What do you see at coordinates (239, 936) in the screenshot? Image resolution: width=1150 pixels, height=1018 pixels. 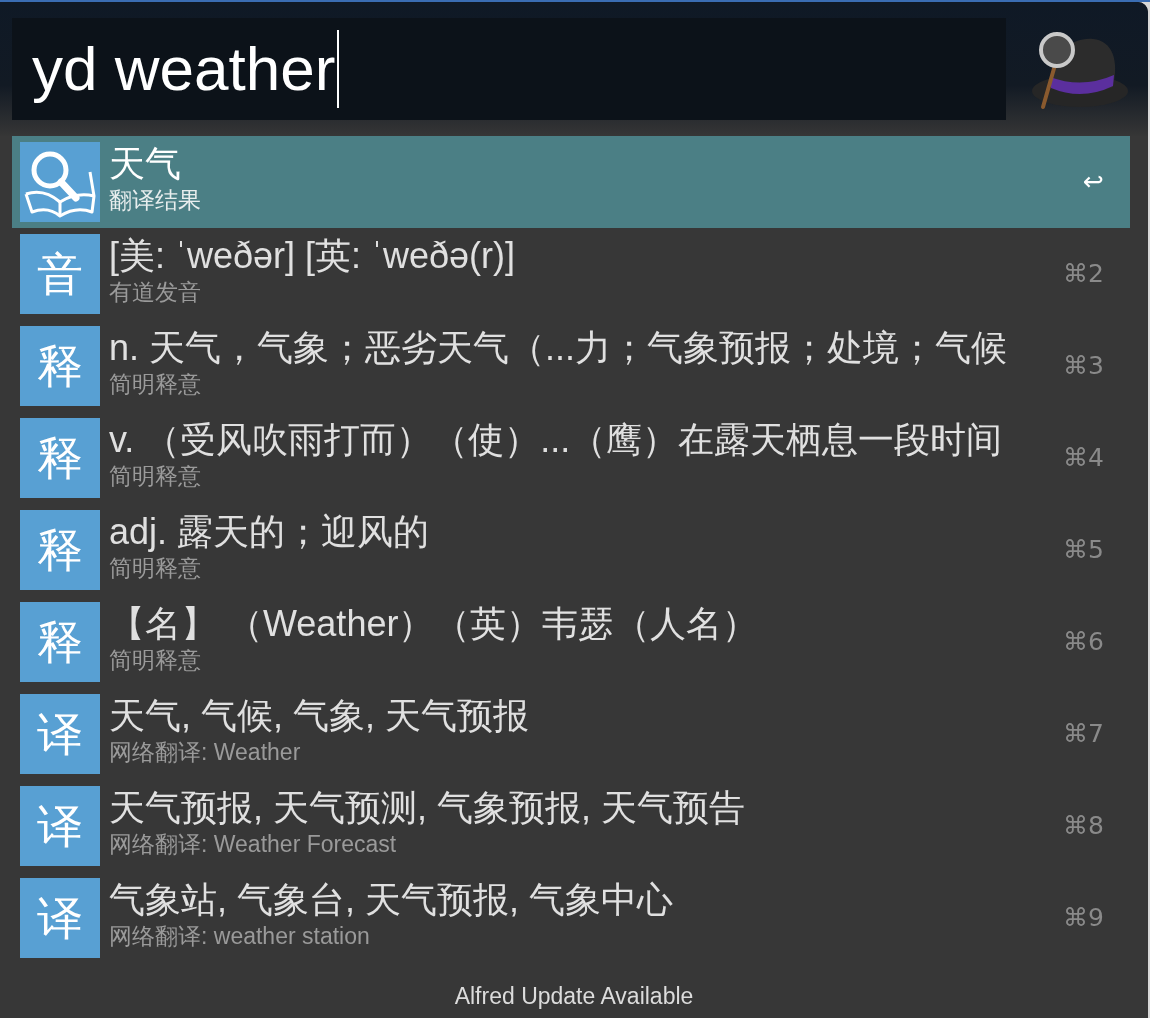 I see `result-subtitle: 网络翻译: weather station` at bounding box center [239, 936].